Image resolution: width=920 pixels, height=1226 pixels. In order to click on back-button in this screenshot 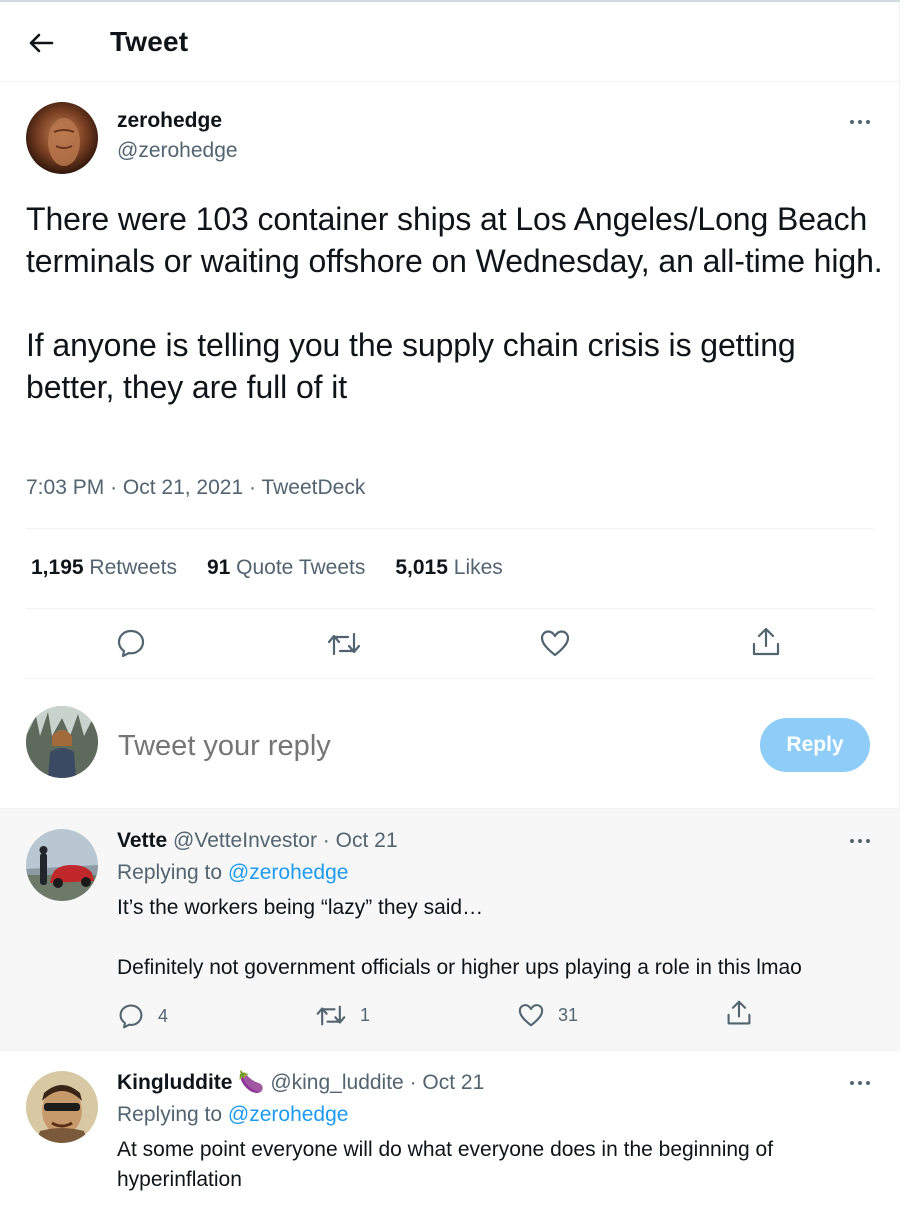, I will do `click(41, 43)`.